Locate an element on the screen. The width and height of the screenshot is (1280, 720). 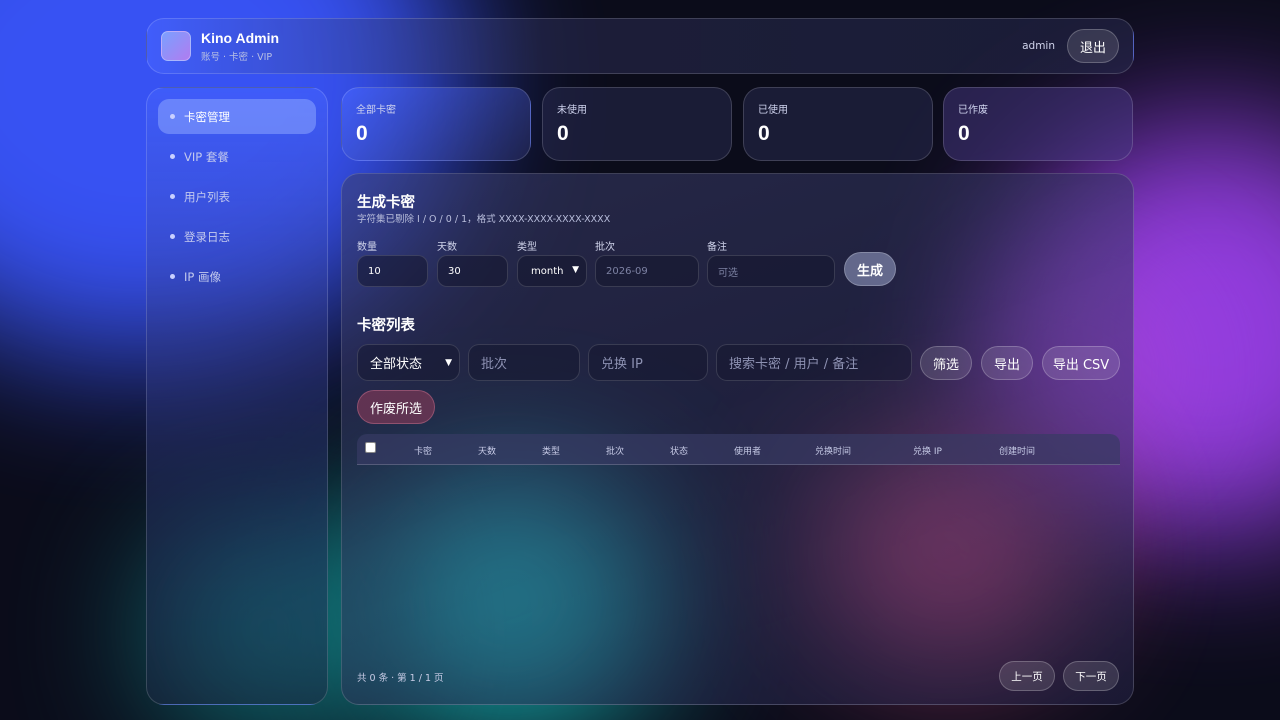
days-input: 30 is located at coordinates (472, 271).